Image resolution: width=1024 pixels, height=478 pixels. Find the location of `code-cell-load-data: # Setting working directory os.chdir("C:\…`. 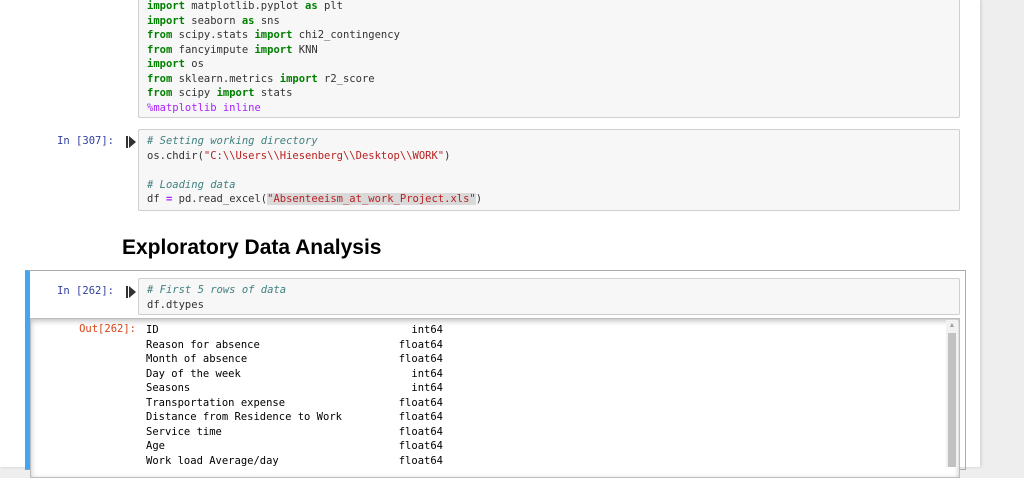

code-cell-load-data: # Setting working directory os.chdir("C:\… is located at coordinates (549, 170).